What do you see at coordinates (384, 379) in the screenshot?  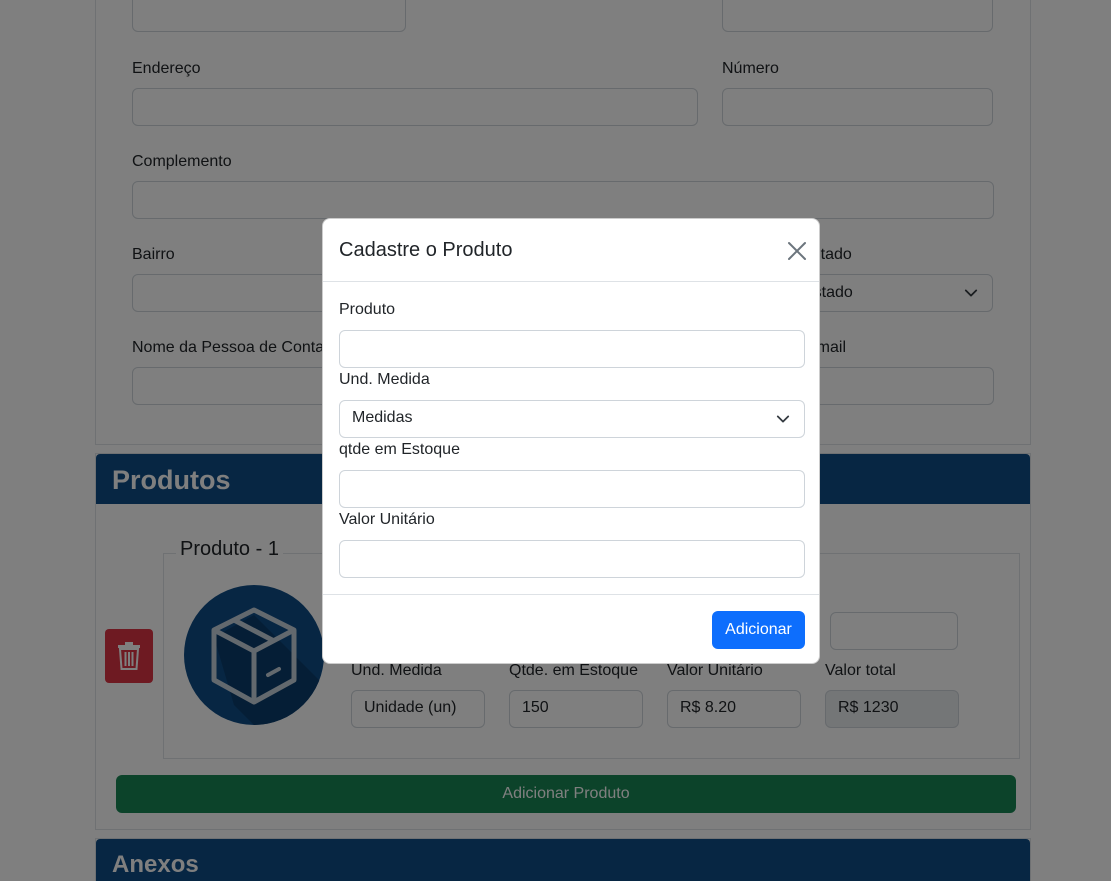 I see `modal-und-label: Und. Medida` at bounding box center [384, 379].